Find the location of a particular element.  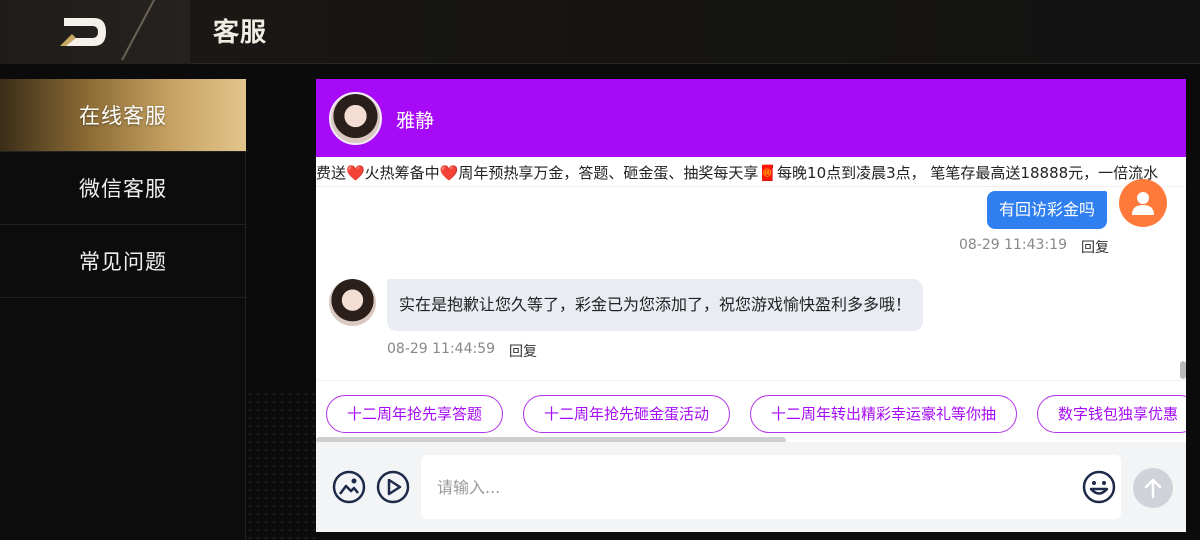

emoji-icon is located at coordinates (1099, 487).